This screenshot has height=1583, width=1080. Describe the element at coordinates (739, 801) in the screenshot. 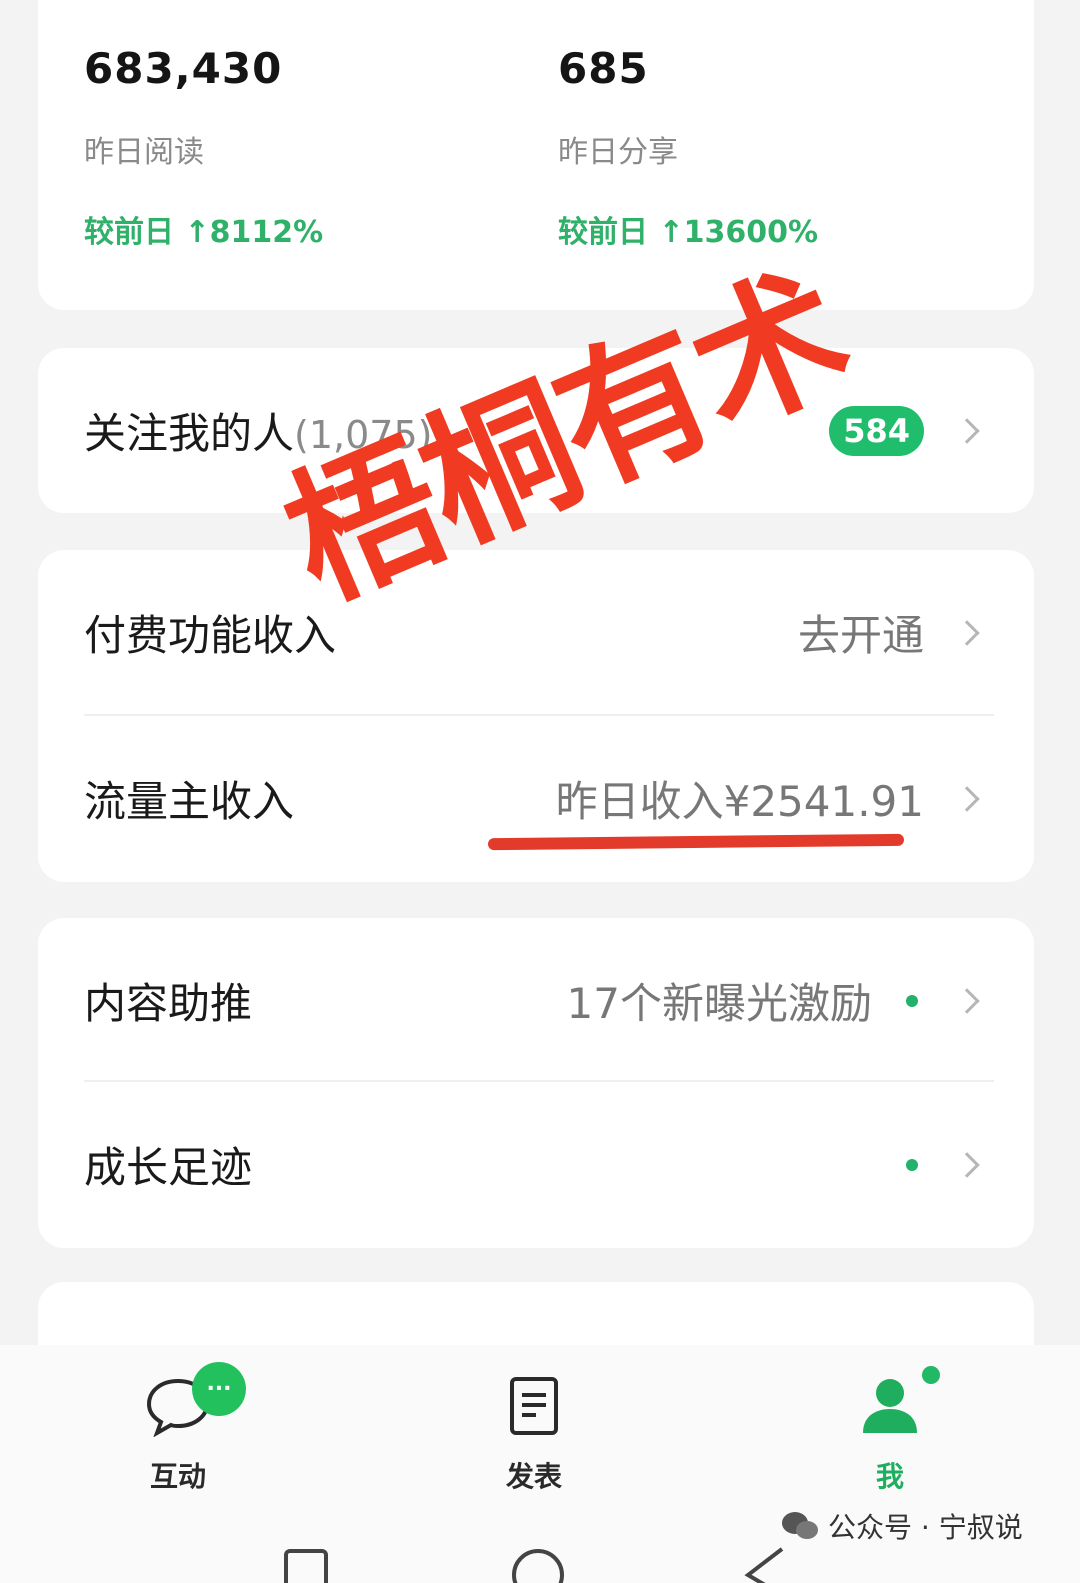

I see `traffic-income-value: 昨日收入¥2541.91` at that location.